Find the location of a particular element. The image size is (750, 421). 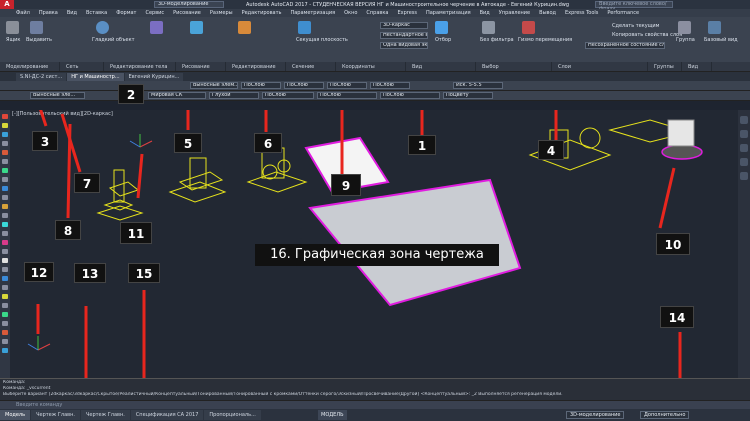

chamfer-icon is located at coordinates (5, 332).